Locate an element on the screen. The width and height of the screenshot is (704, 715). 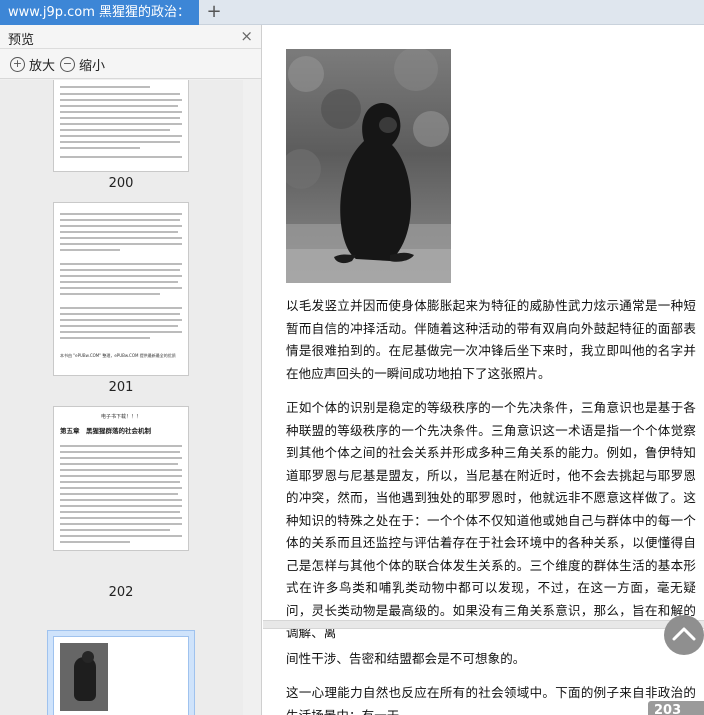
sidebar-title: 预览 is located at coordinates (21, 40).